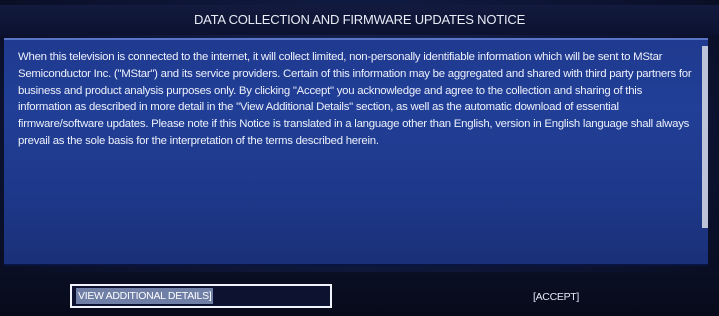 The height and width of the screenshot is (316, 719). I want to click on view-additional-details-button: VIEW ADDITIONAL DETAILS], so click(201, 296).